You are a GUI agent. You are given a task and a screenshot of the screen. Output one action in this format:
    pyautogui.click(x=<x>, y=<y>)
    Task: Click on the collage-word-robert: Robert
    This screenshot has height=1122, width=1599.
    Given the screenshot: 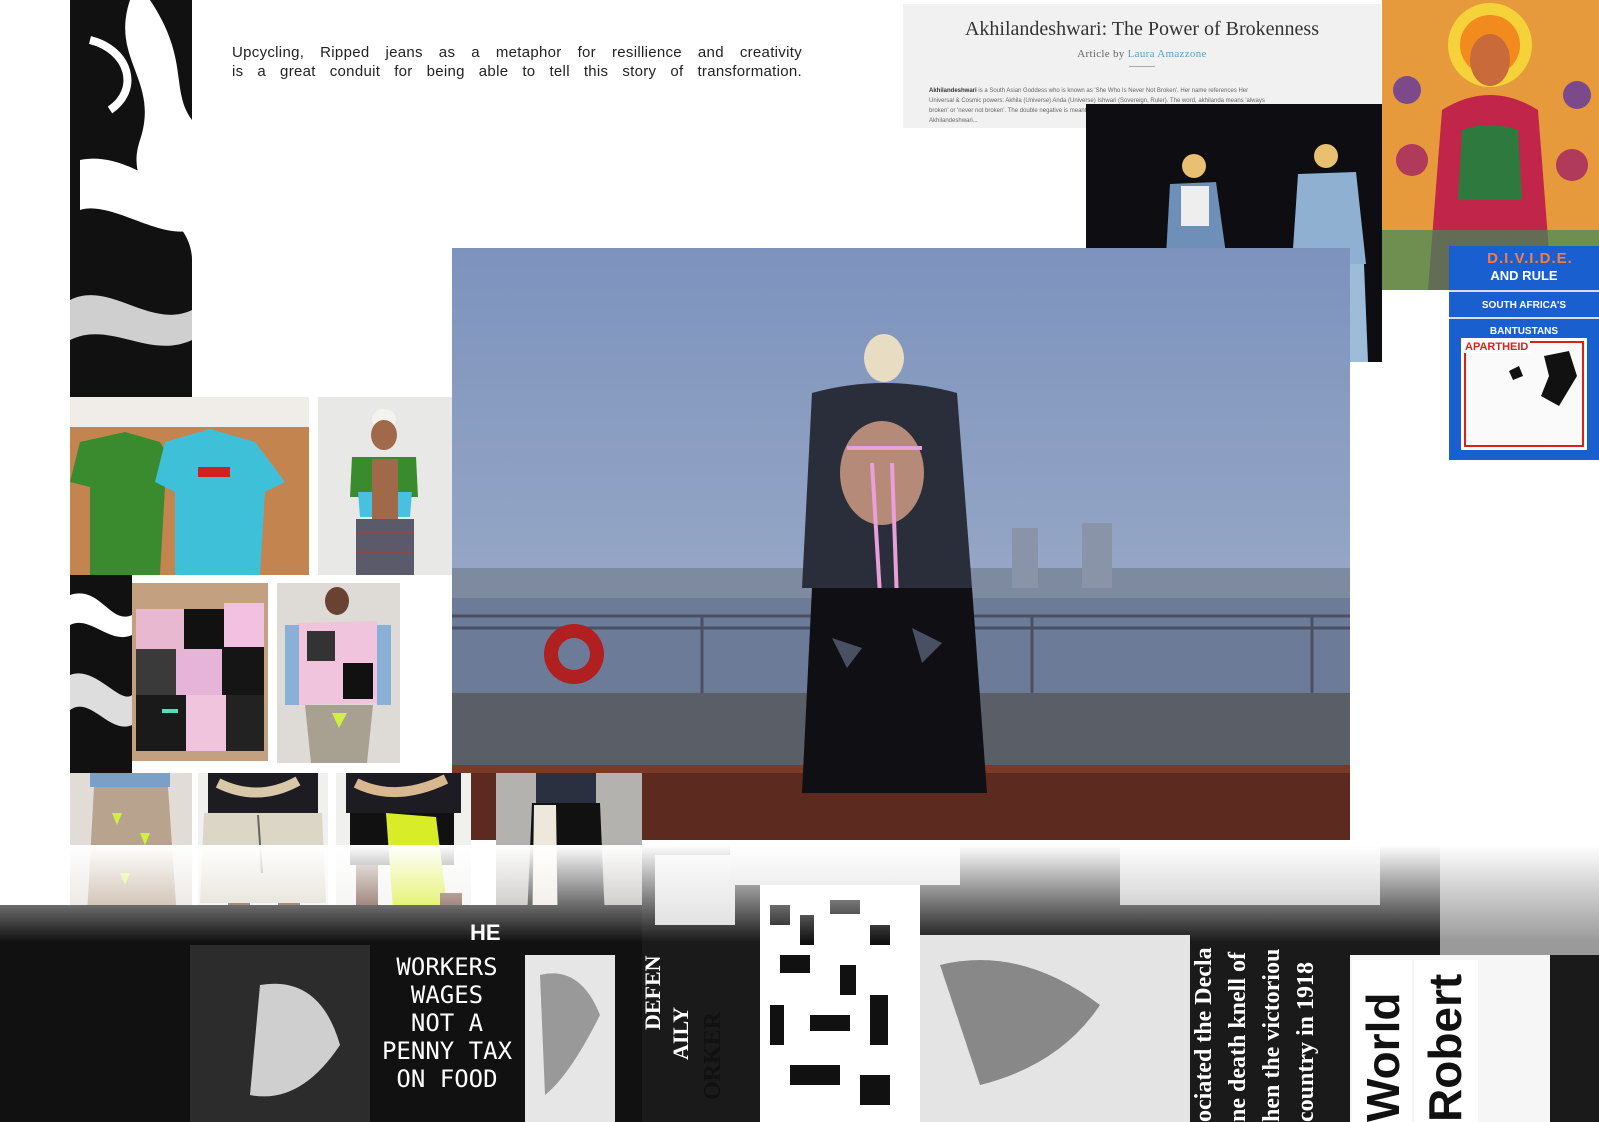 What is the action you would take?
    pyautogui.click(x=1445, y=1047)
    